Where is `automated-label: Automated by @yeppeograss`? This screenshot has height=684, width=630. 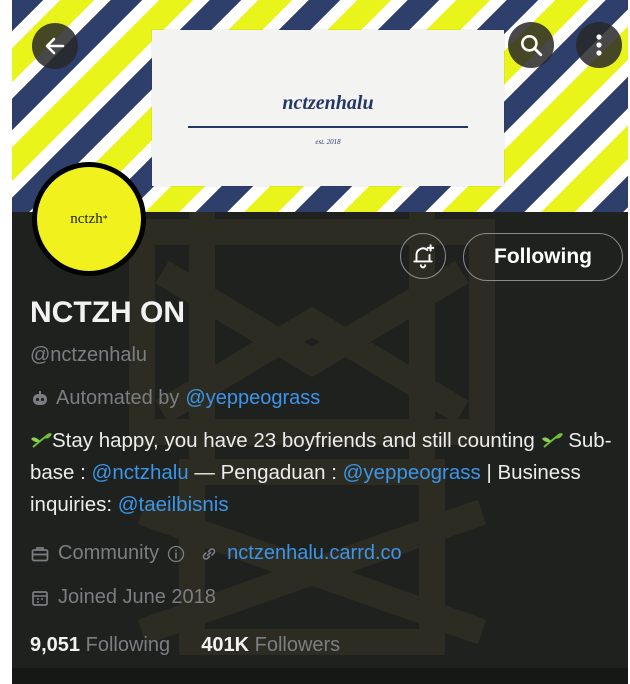
automated-label: Automated by @yeppeograss is located at coordinates (175, 398).